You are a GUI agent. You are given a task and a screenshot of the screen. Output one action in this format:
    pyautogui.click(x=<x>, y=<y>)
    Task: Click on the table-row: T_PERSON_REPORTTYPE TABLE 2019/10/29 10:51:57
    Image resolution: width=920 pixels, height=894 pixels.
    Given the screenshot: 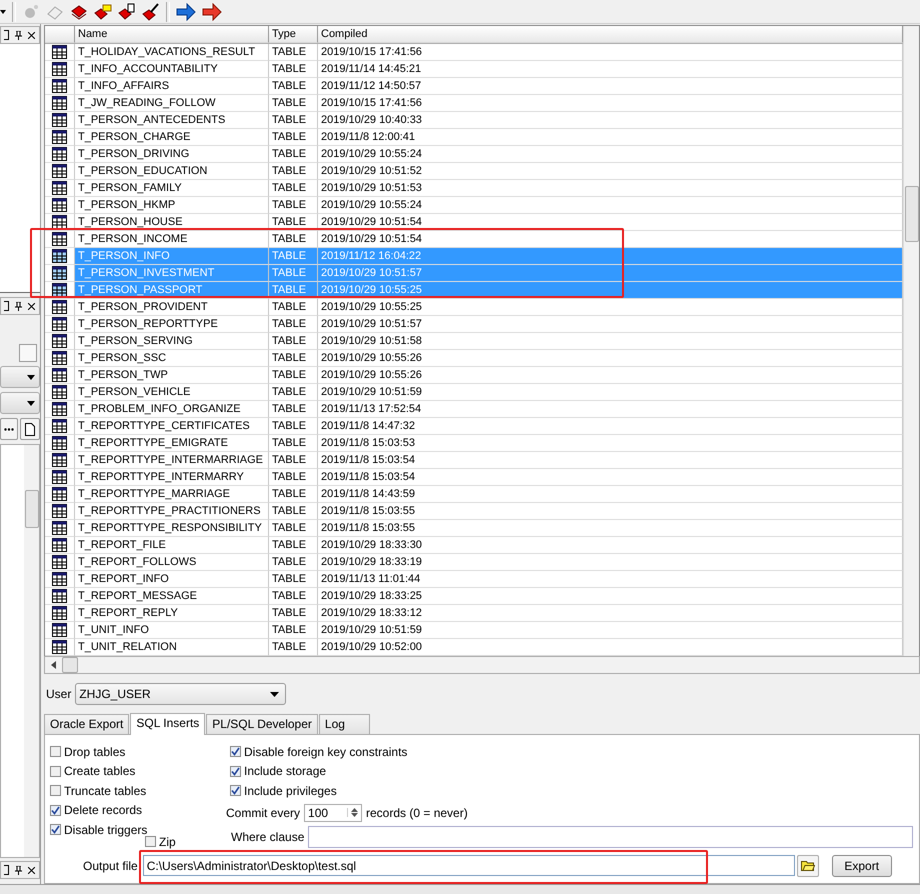 What is the action you would take?
    pyautogui.click(x=474, y=324)
    